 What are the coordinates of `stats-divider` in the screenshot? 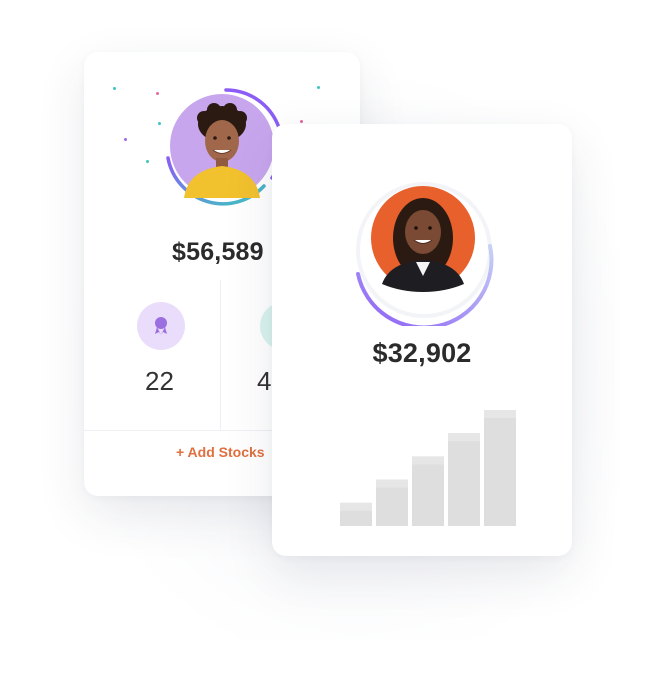 It's located at (220, 355).